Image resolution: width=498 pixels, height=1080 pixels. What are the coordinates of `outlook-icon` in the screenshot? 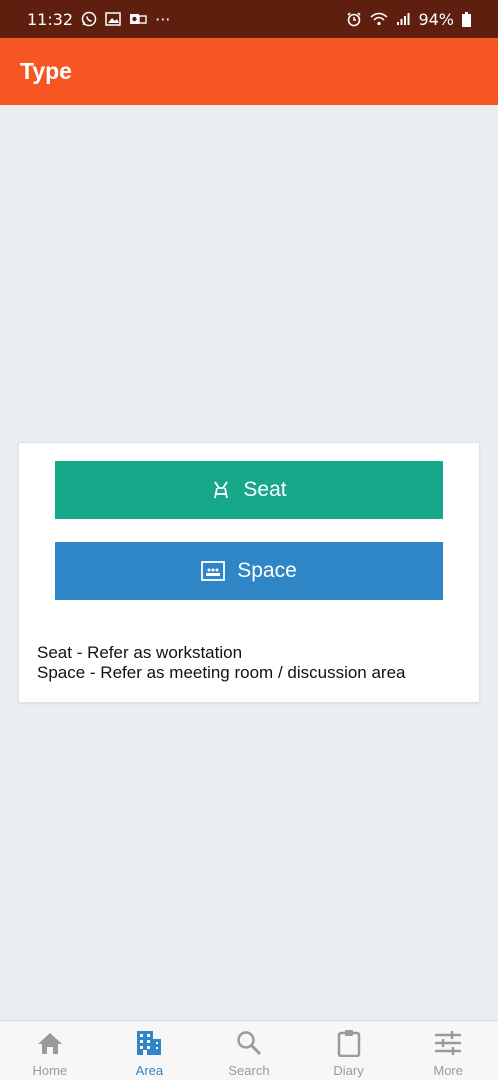 It's located at (138, 19).